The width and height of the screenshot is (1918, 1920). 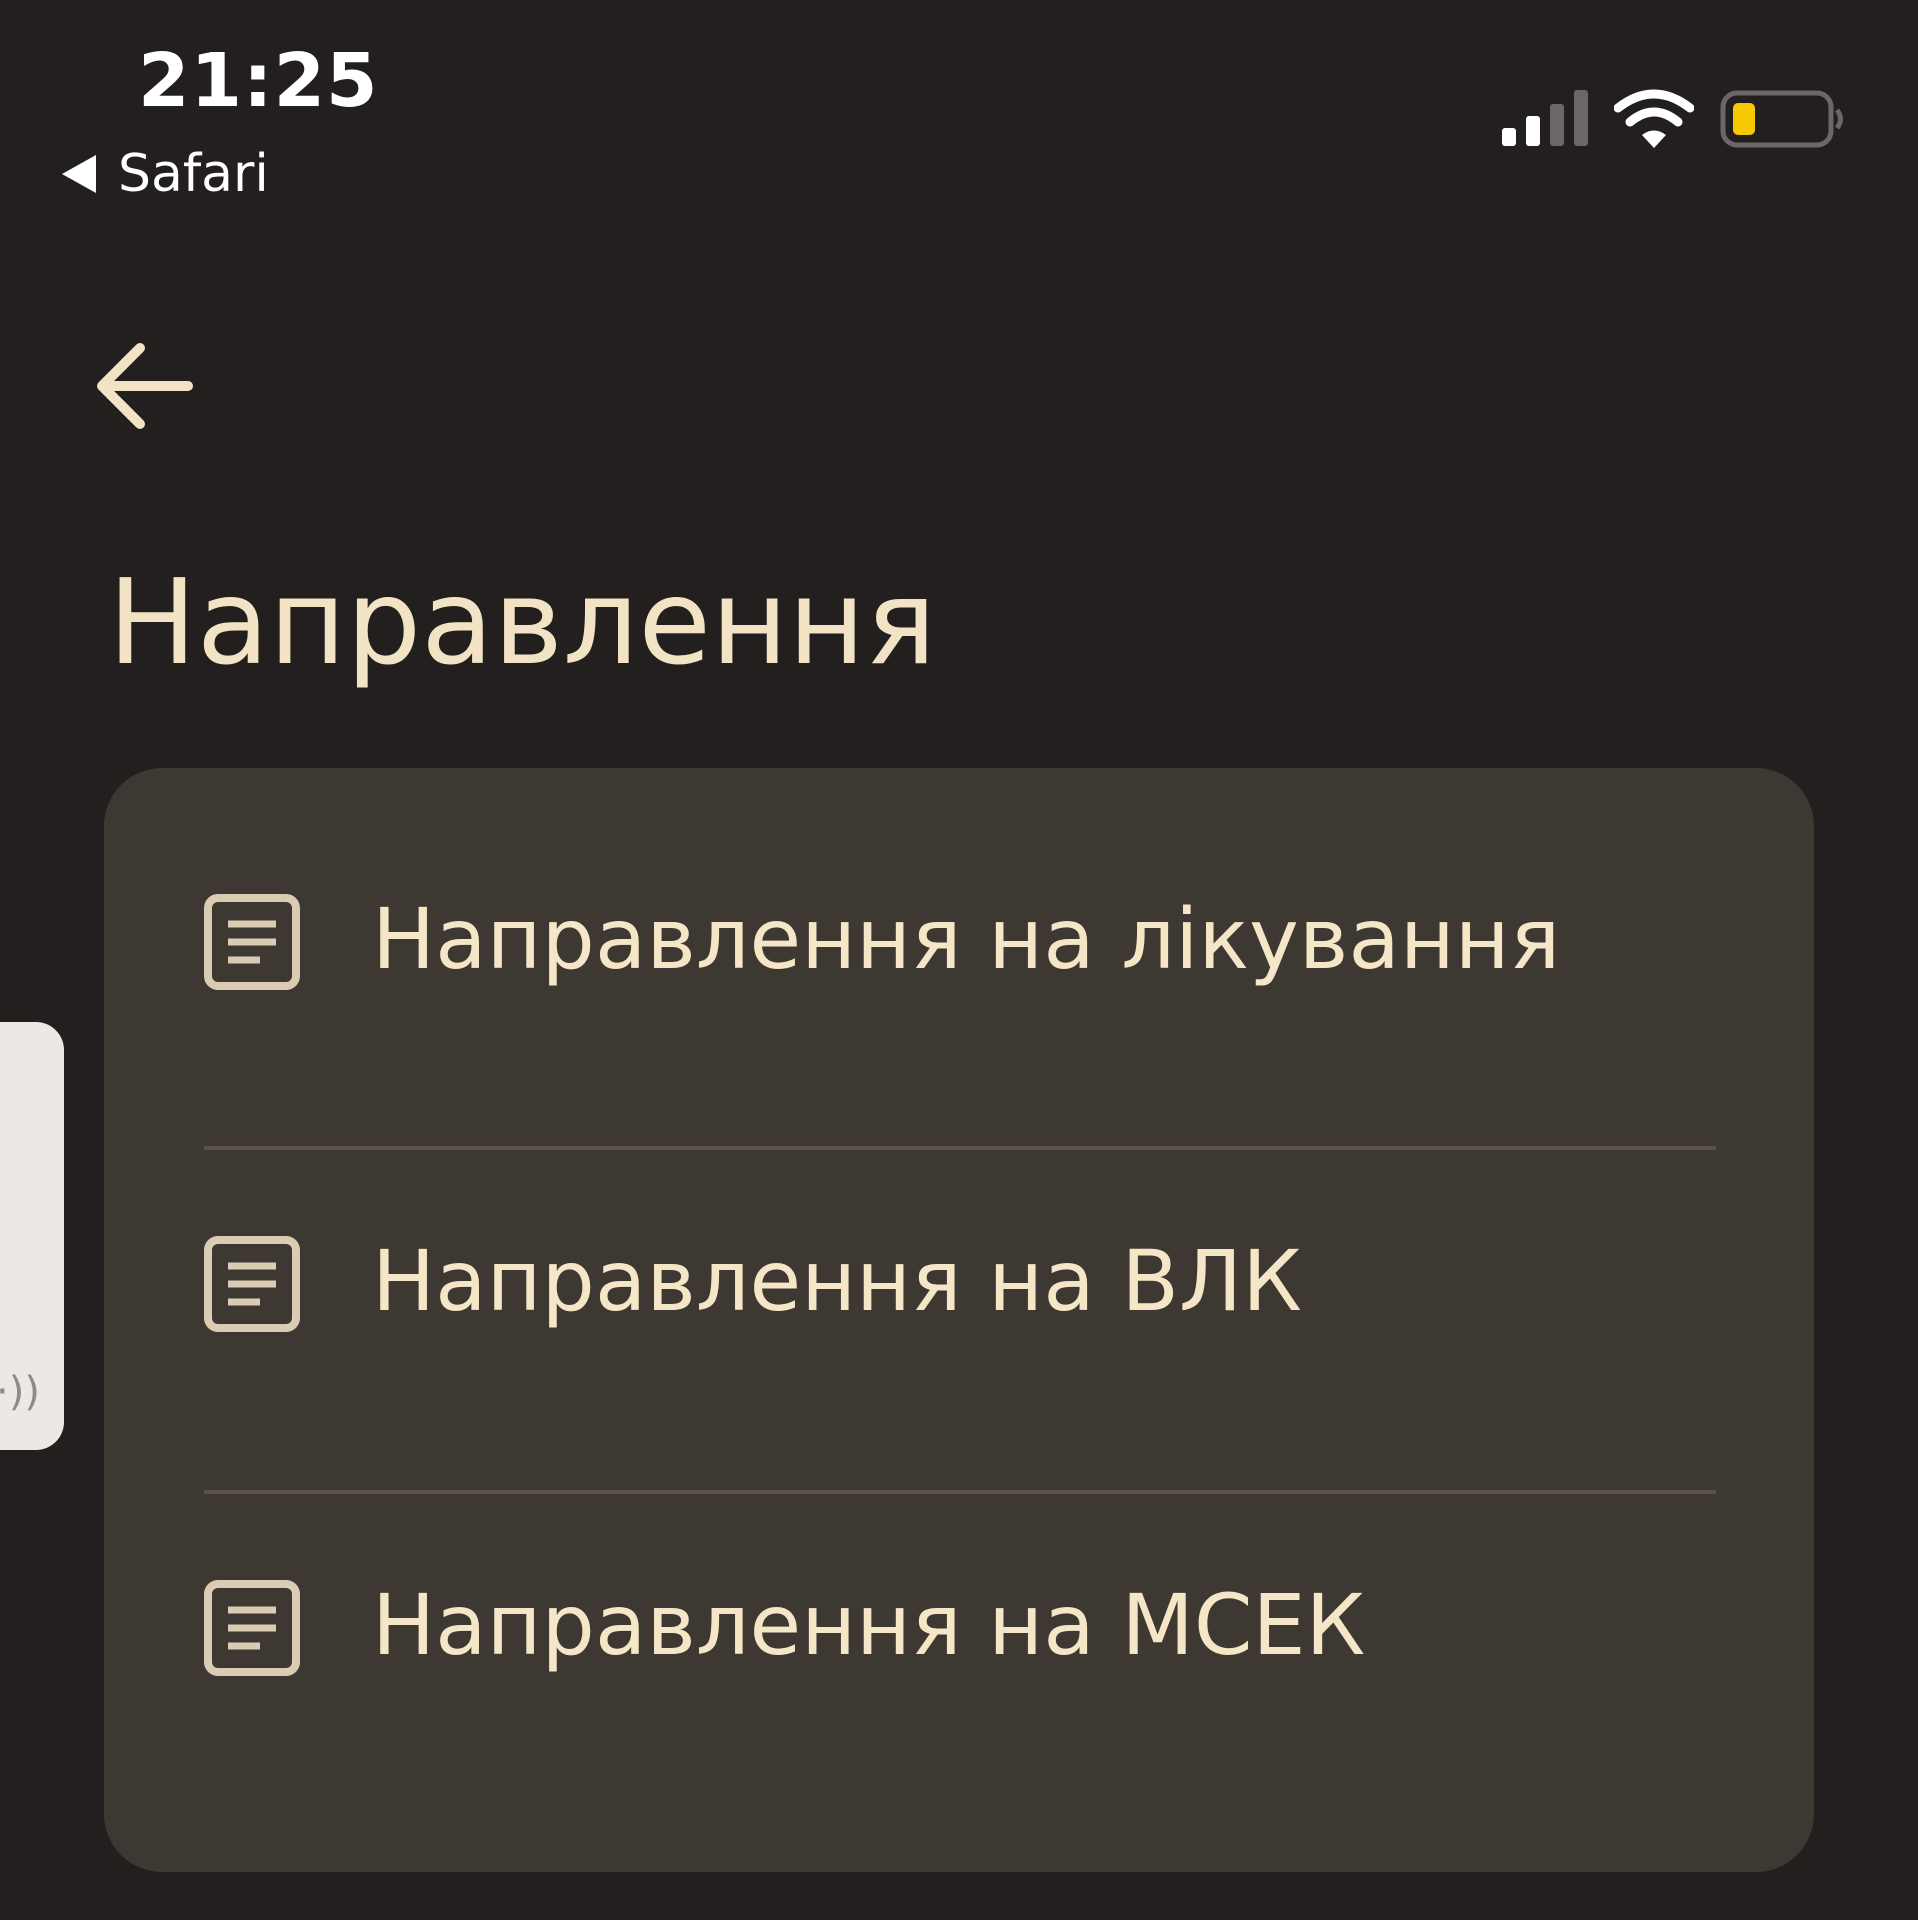 What do you see at coordinates (1781, 119) in the screenshot?
I see `battery-low-icon` at bounding box center [1781, 119].